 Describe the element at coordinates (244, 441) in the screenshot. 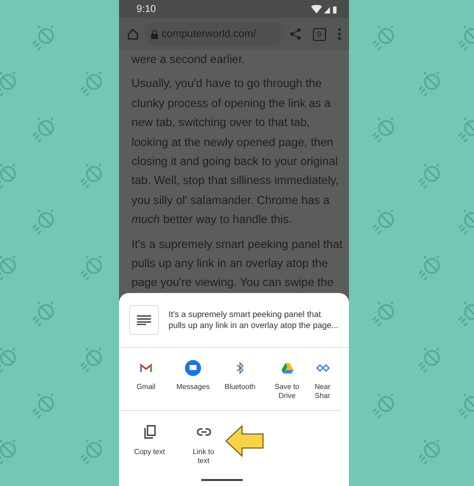

I see `pointer-arrow` at that location.